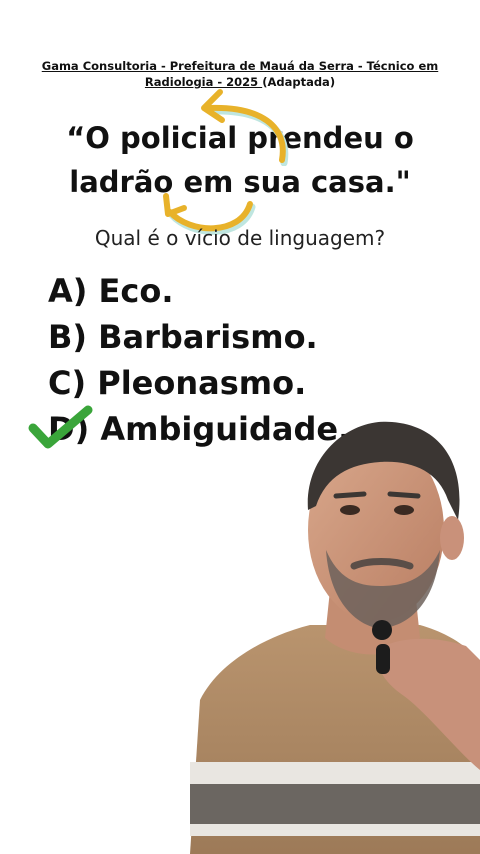 This screenshot has height=854, width=480. Describe the element at coordinates (136, 291) in the screenshot. I see `option-text: Eco.` at that location.